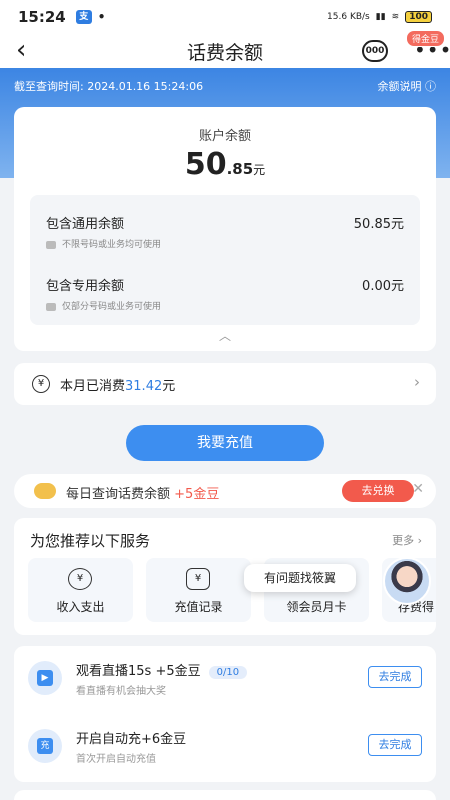  What do you see at coordinates (300, 578) in the screenshot?
I see `assistant-tooltip: 有问题找筱翼` at bounding box center [300, 578].